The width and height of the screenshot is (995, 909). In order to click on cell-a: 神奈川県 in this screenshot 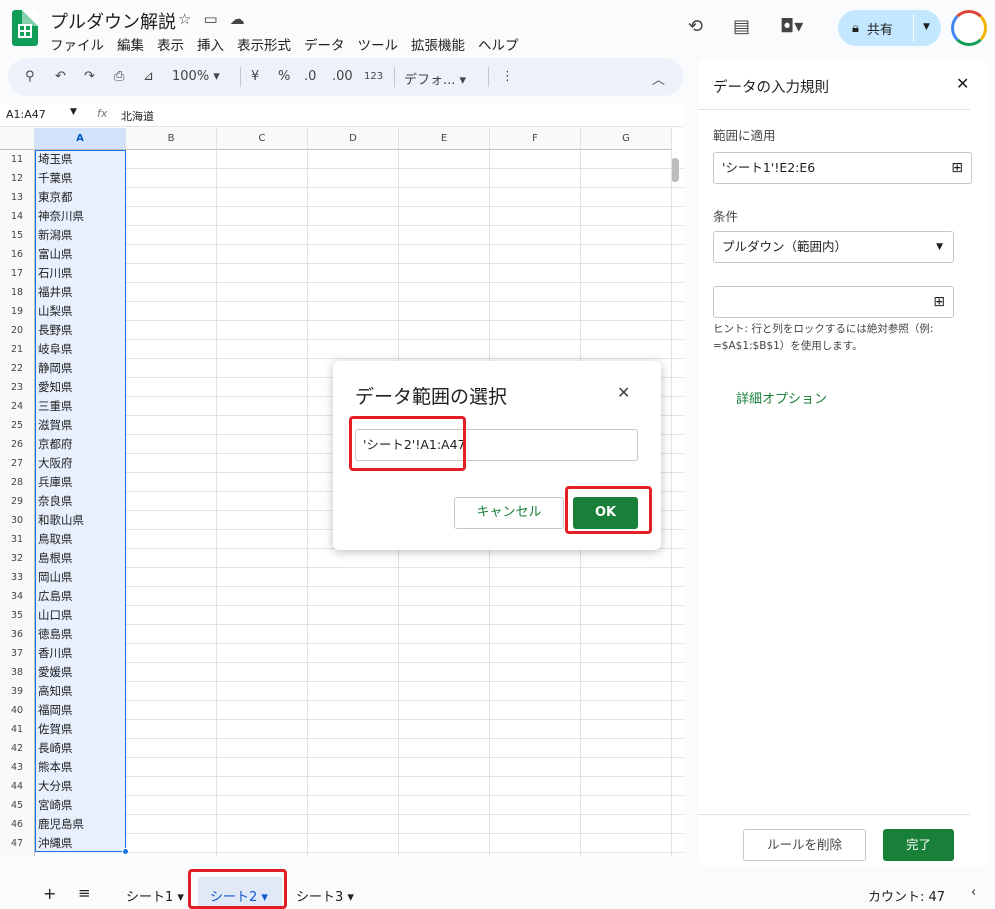, I will do `click(80, 216)`.